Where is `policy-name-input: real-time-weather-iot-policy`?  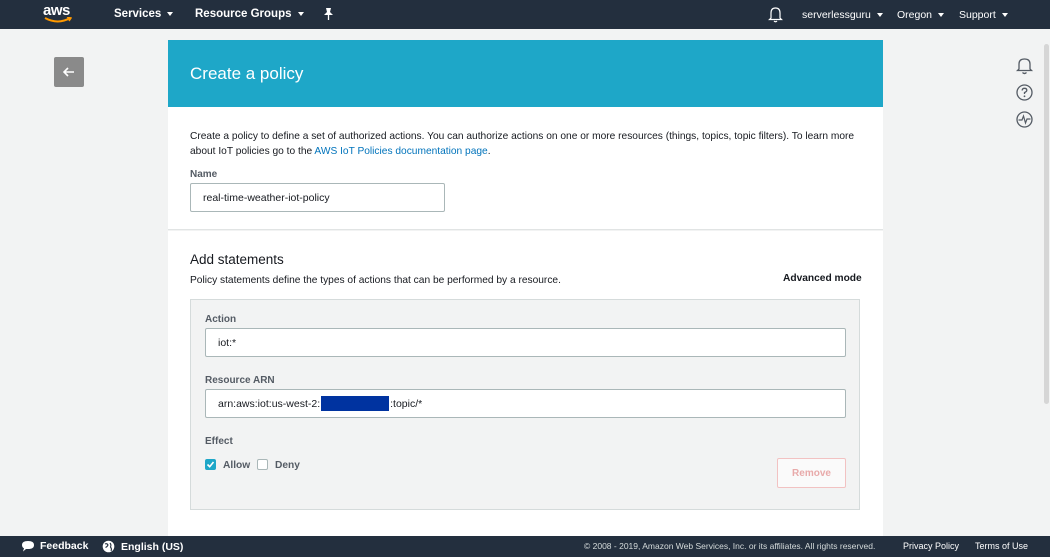 policy-name-input: real-time-weather-iot-policy is located at coordinates (317, 197).